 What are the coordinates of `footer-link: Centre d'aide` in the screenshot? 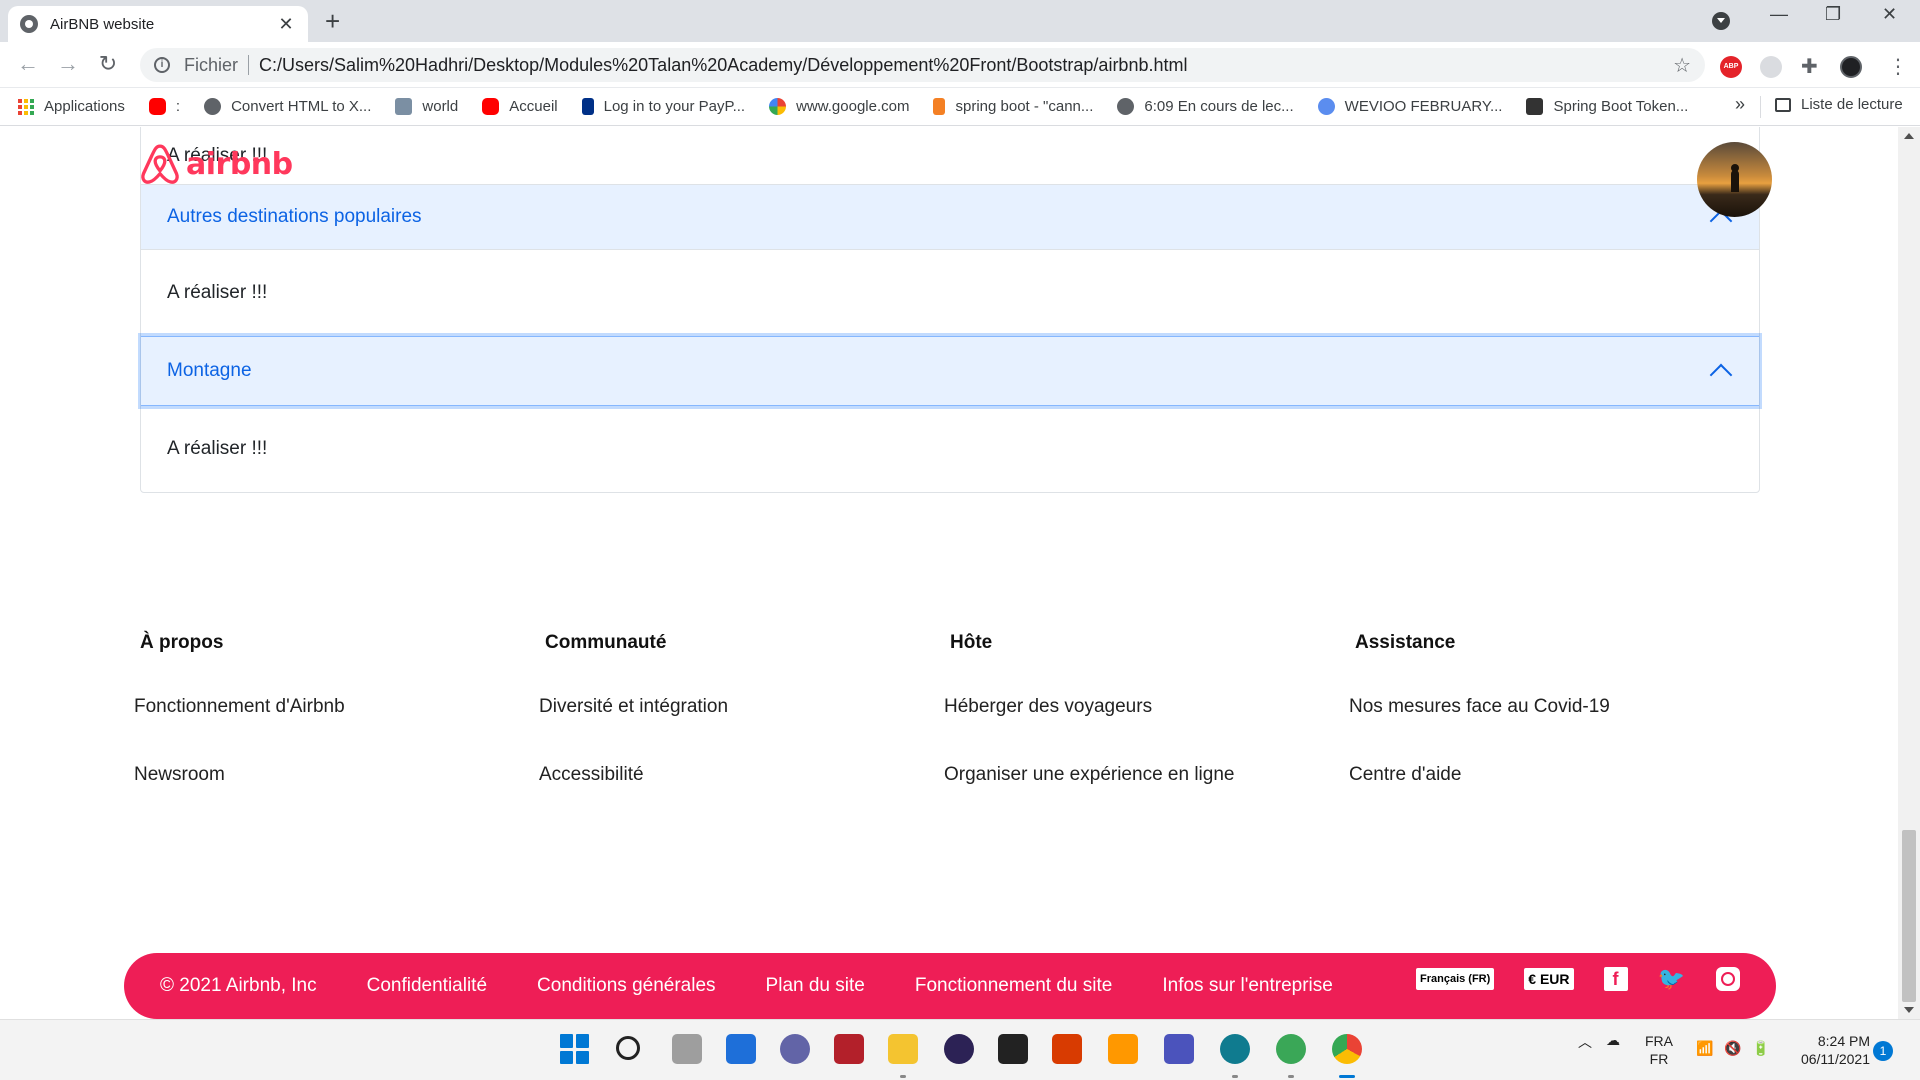 It's located at (1551, 775).